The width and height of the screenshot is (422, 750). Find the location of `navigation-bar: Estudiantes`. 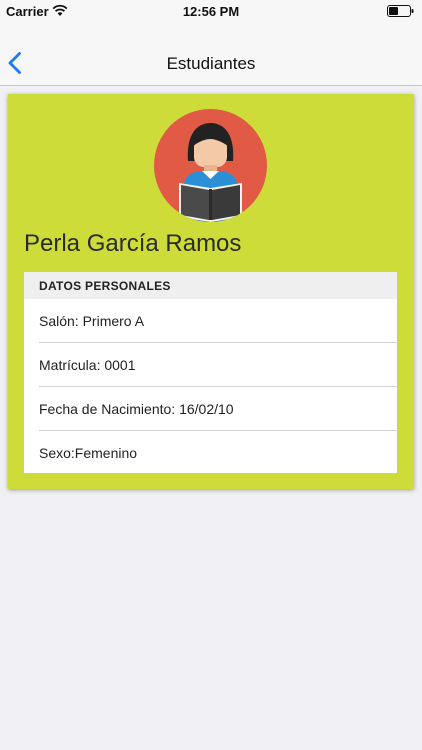

navigation-bar: Estudiantes is located at coordinates (211, 54).